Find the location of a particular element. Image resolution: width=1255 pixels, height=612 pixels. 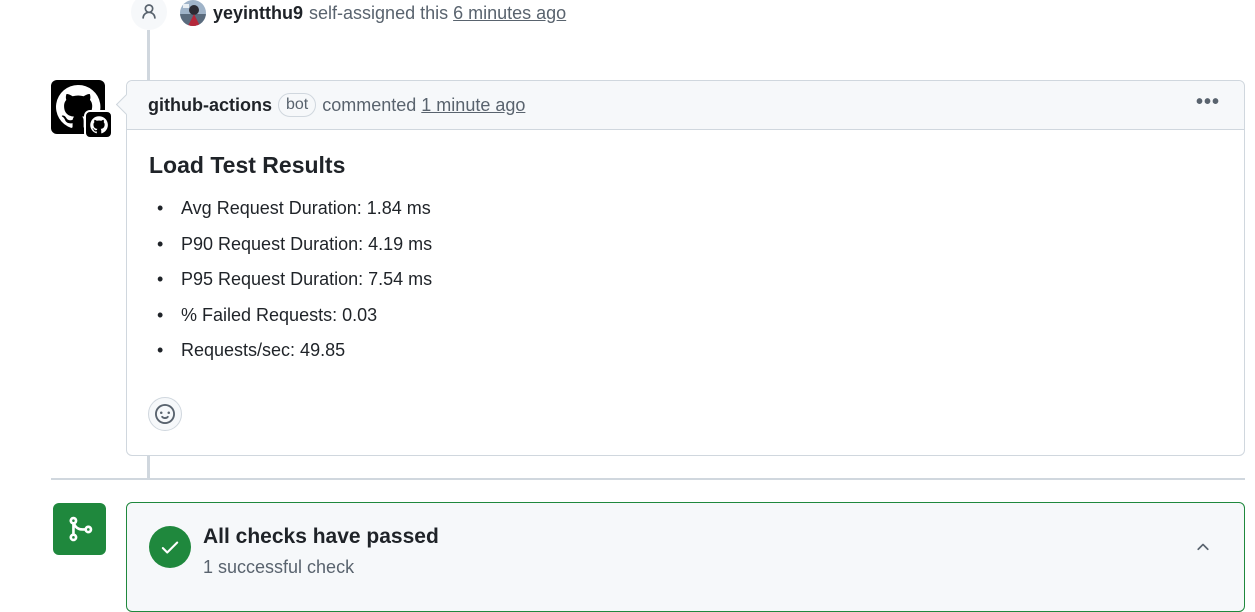

smiley-icon is located at coordinates (165, 414).